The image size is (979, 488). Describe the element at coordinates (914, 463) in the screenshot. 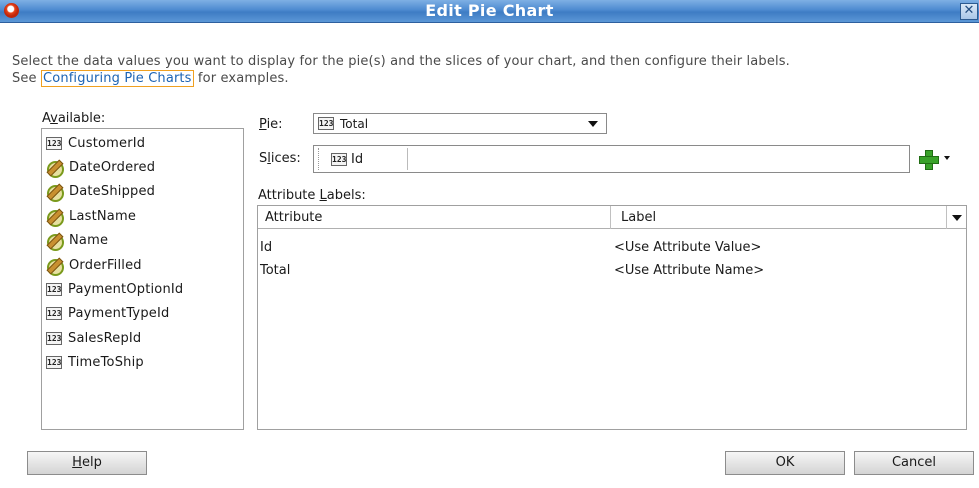

I see `cancel-button: Cancel` at that location.